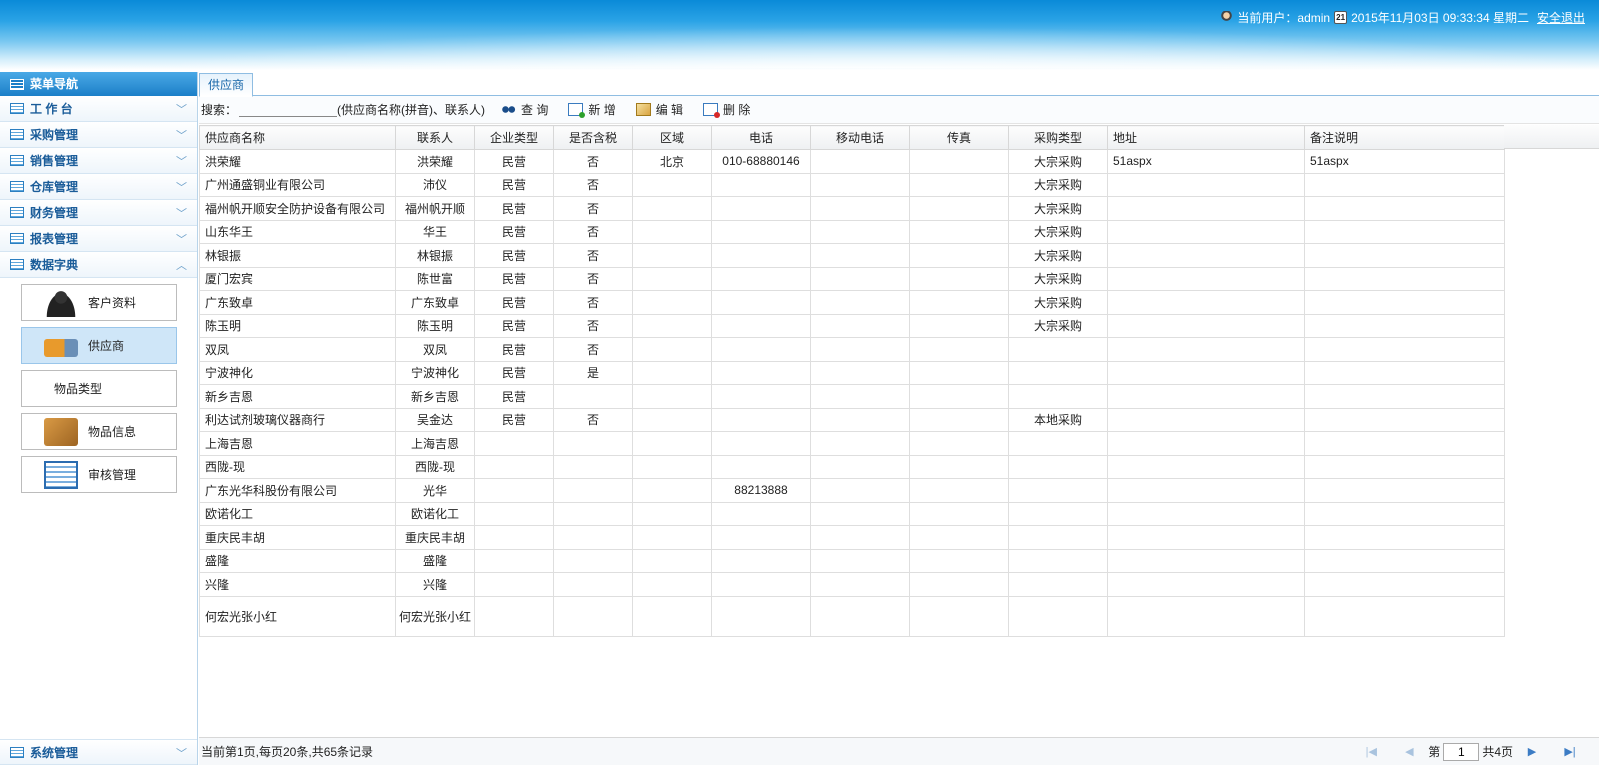 The height and width of the screenshot is (765, 1599). What do you see at coordinates (761, 137) in the screenshot?
I see `column-header: 电话` at bounding box center [761, 137].